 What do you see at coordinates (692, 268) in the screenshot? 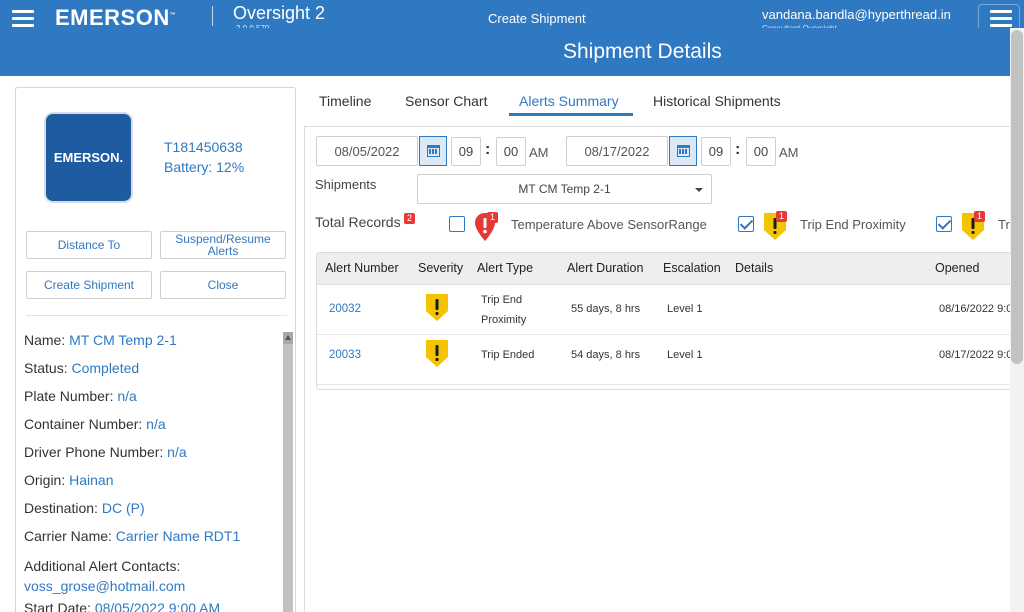
I see `col-escalation: Escalation` at bounding box center [692, 268].